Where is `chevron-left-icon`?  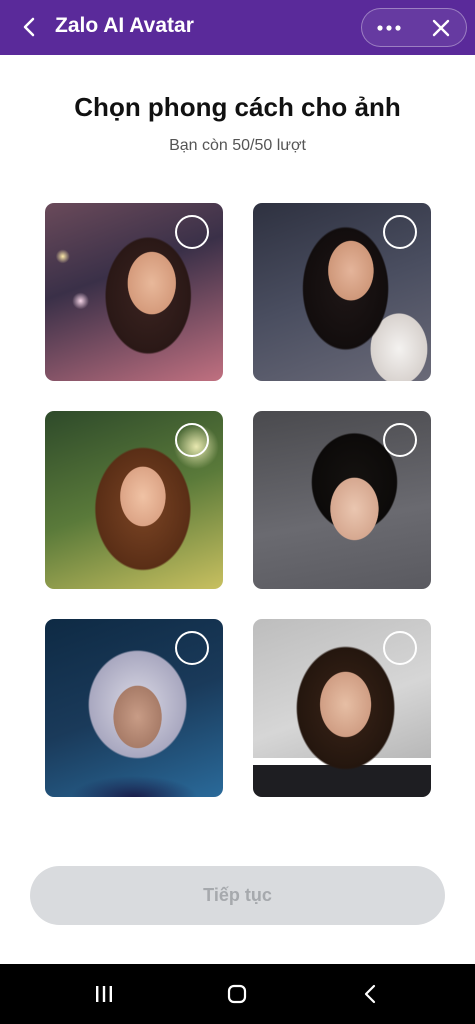 chevron-left-icon is located at coordinates (29, 27).